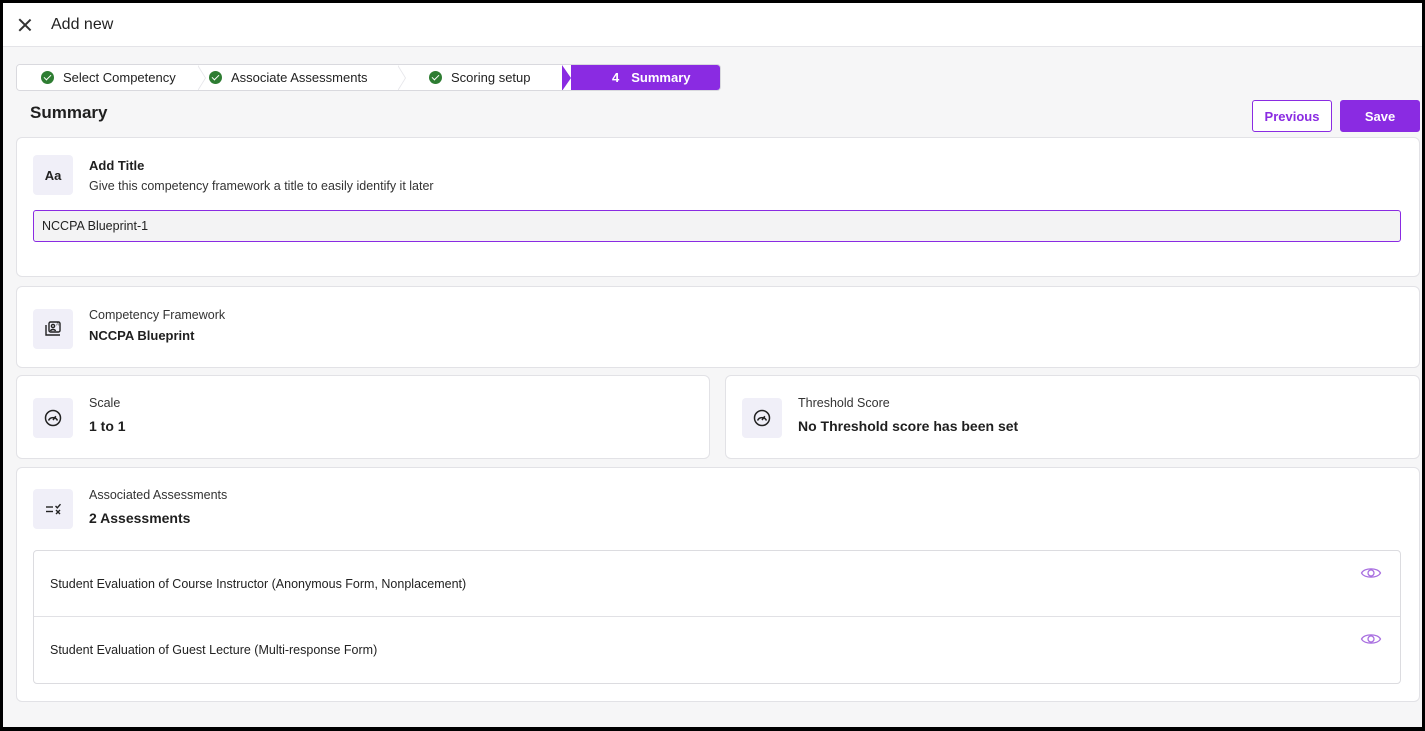 Image resolution: width=1425 pixels, height=731 pixels. What do you see at coordinates (1380, 116) in the screenshot?
I see `save-button: Save` at bounding box center [1380, 116].